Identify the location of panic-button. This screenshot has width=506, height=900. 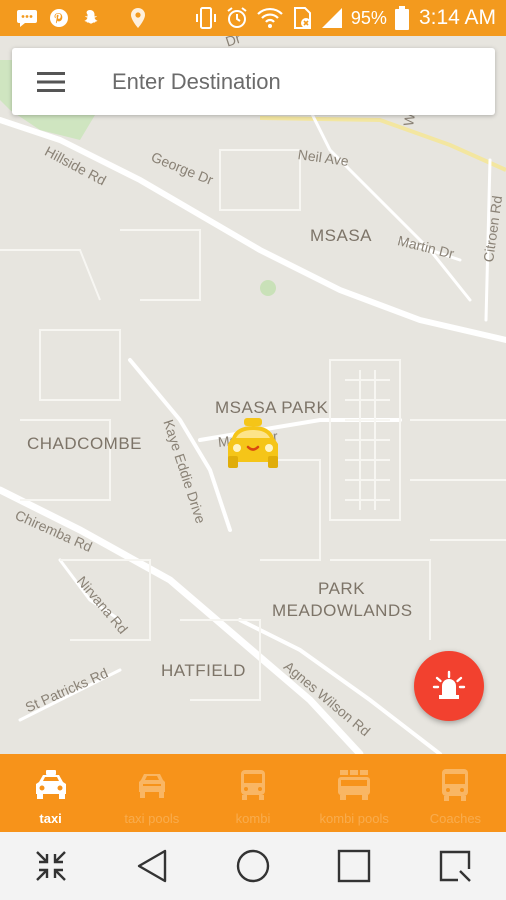
(449, 686).